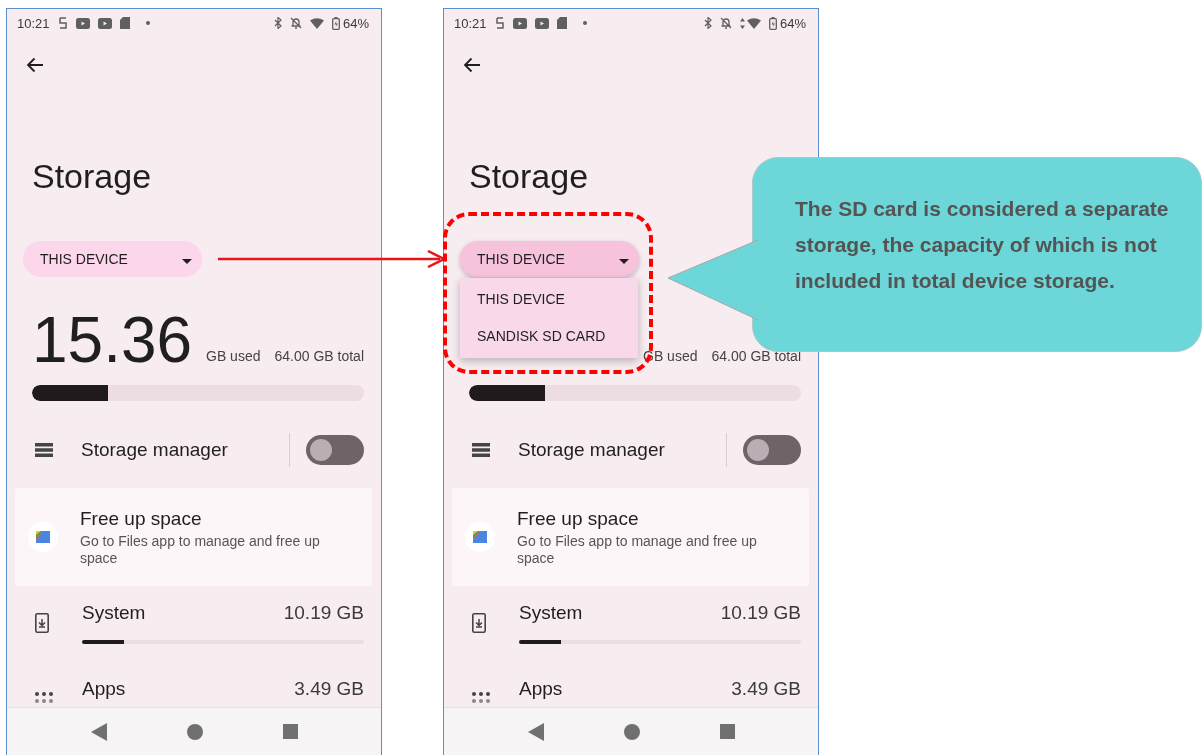 This screenshot has width=1203, height=755. Describe the element at coordinates (982, 245) in the screenshot. I see `callout-text: The SD card is considered a separate storage, the capacity of which is not included in total device storage.` at that location.